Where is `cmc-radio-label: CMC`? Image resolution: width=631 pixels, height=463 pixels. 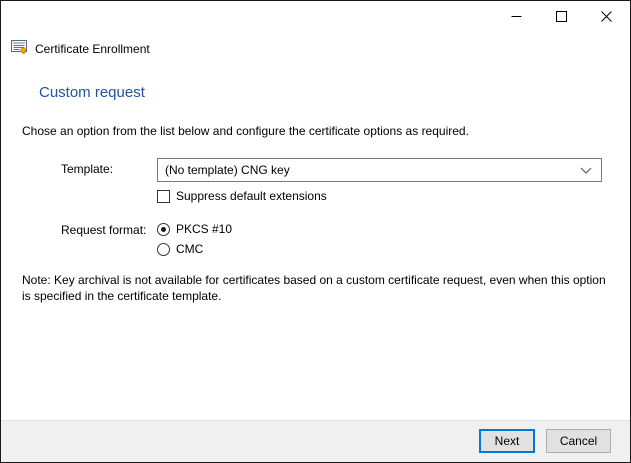 cmc-radio-label: CMC is located at coordinates (190, 249).